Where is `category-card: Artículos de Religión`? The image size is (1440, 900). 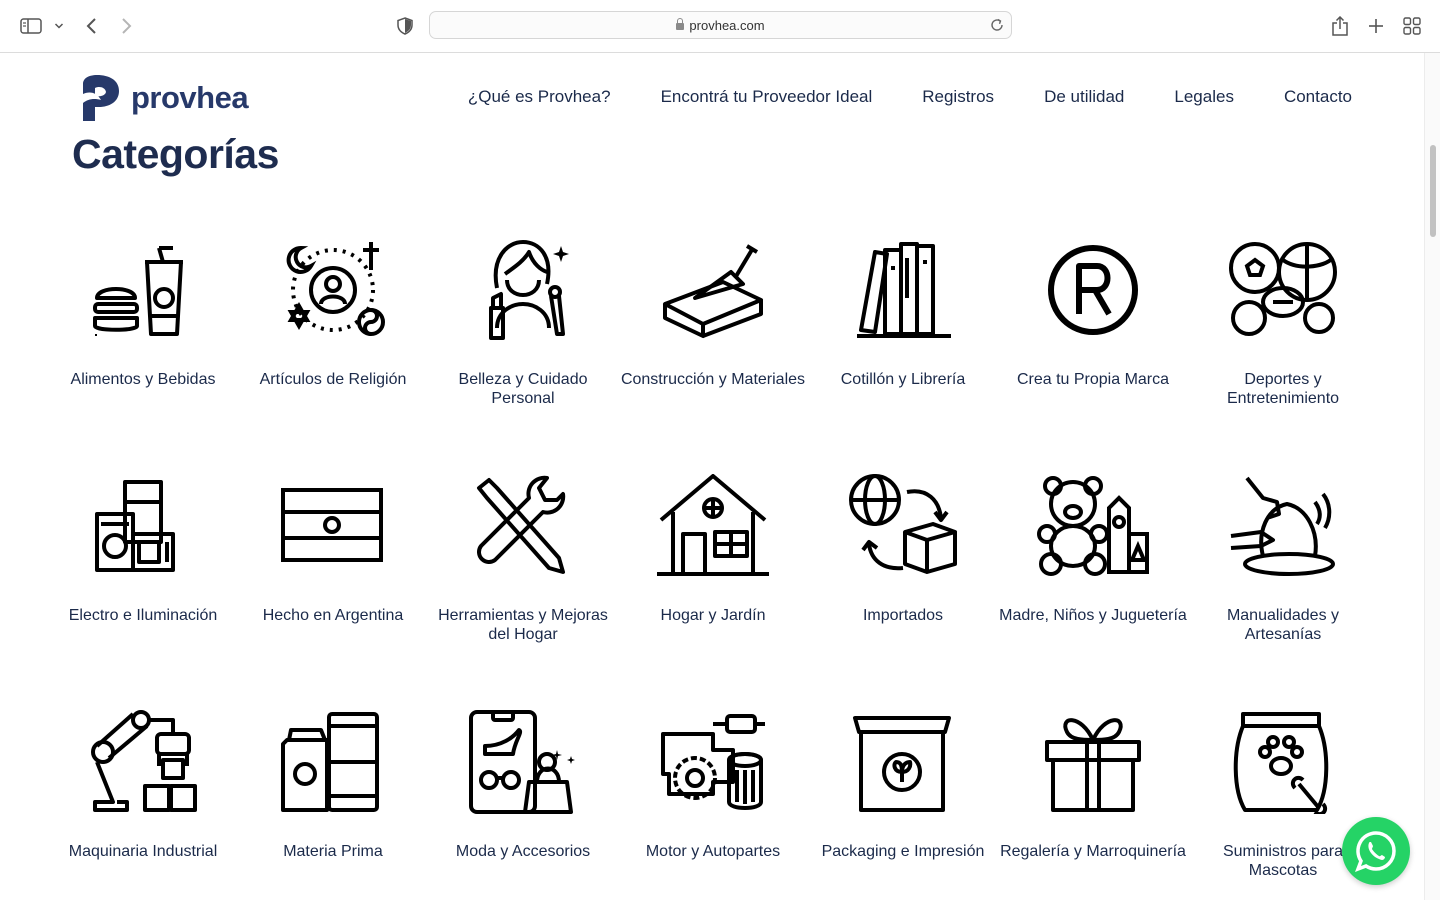
category-card: Artículos de Religión is located at coordinates (333, 313).